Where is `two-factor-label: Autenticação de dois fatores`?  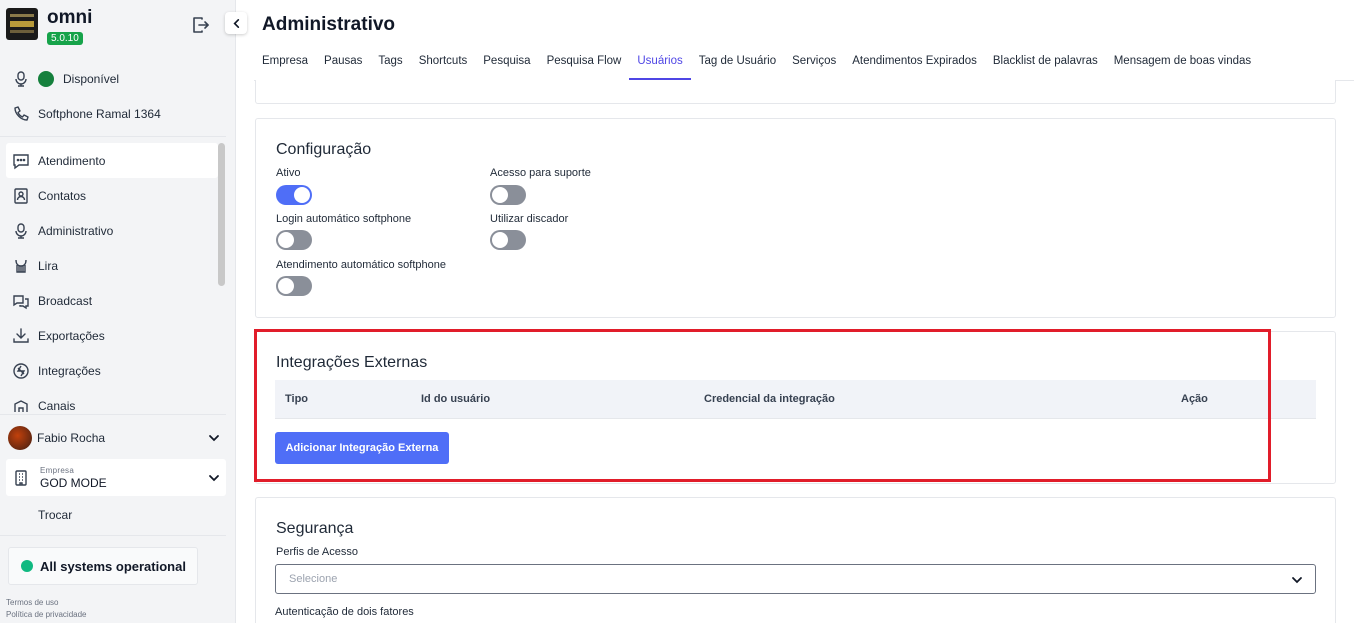
two-factor-label: Autenticação de dois fatores is located at coordinates (344, 612).